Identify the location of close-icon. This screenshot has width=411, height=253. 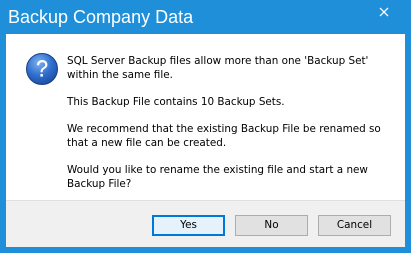
(384, 12).